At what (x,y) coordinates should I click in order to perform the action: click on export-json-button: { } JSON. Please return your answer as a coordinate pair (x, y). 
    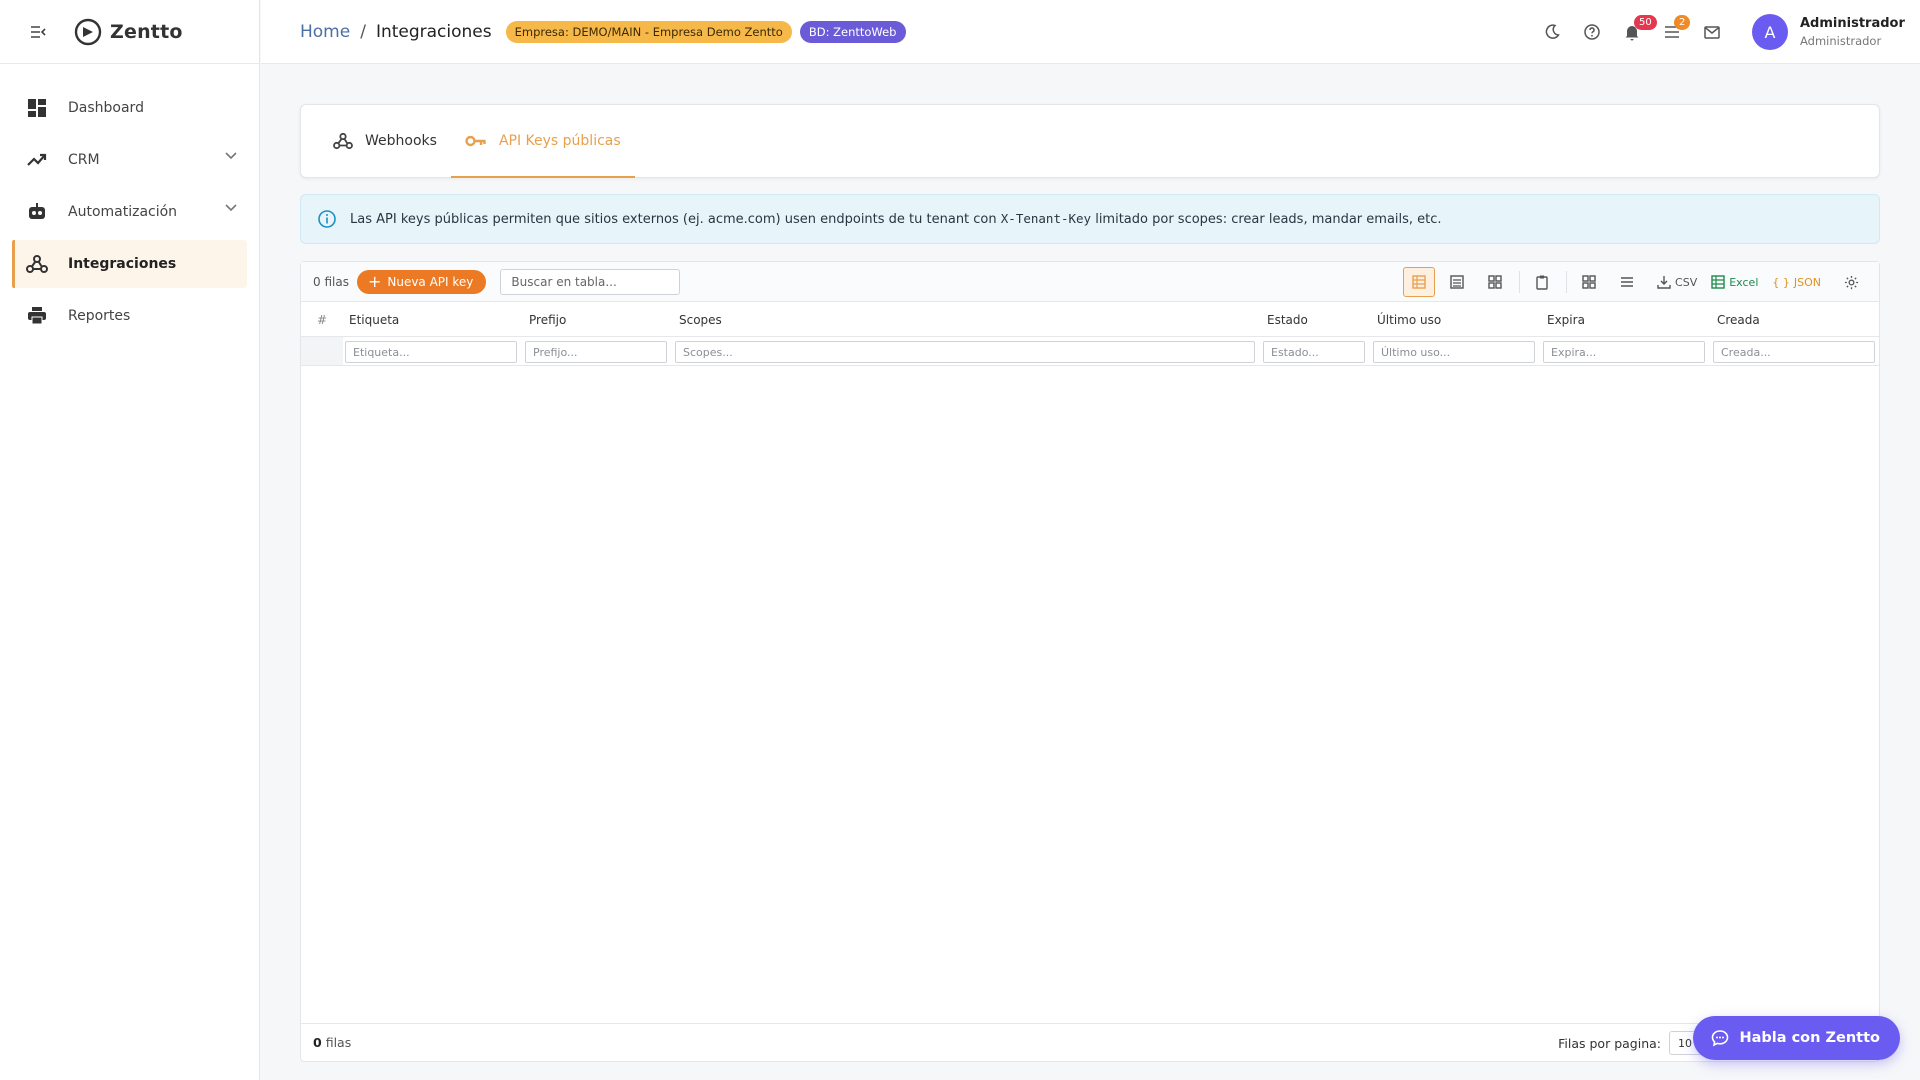
    Looking at the image, I should click on (1796, 282).